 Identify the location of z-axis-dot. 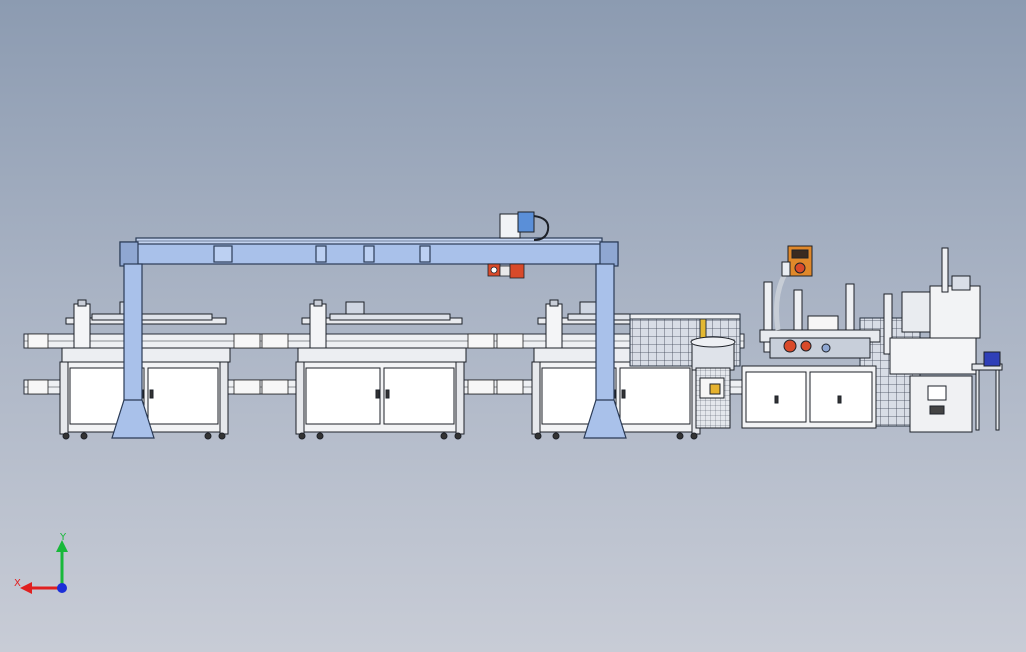
(62, 588).